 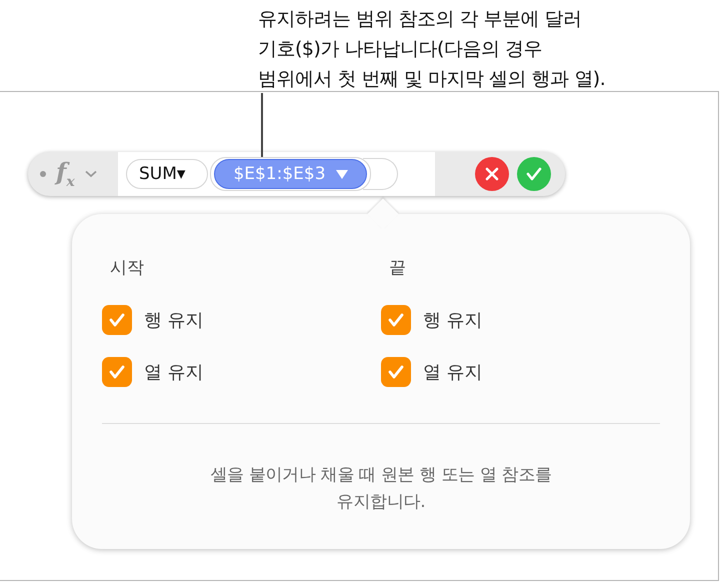 I want to click on caret-icon, so click(x=342, y=174).